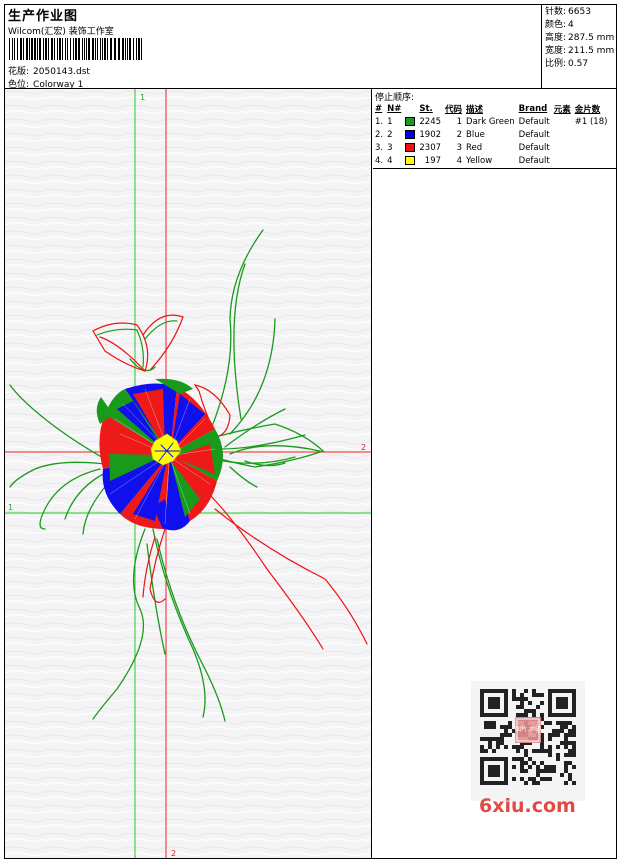 The height and width of the screenshot is (861, 620). Describe the element at coordinates (173, 853) in the screenshot. I see `axis-label-red-bottom: 2` at that location.